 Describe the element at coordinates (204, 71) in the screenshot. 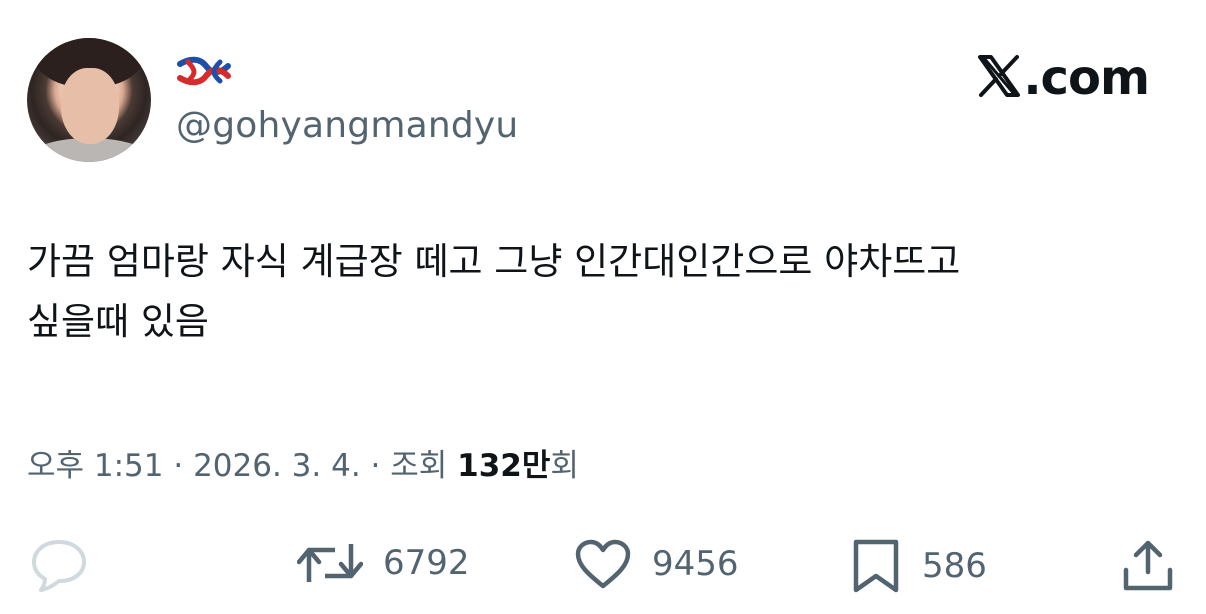

I see `knot-emoji-icon` at that location.